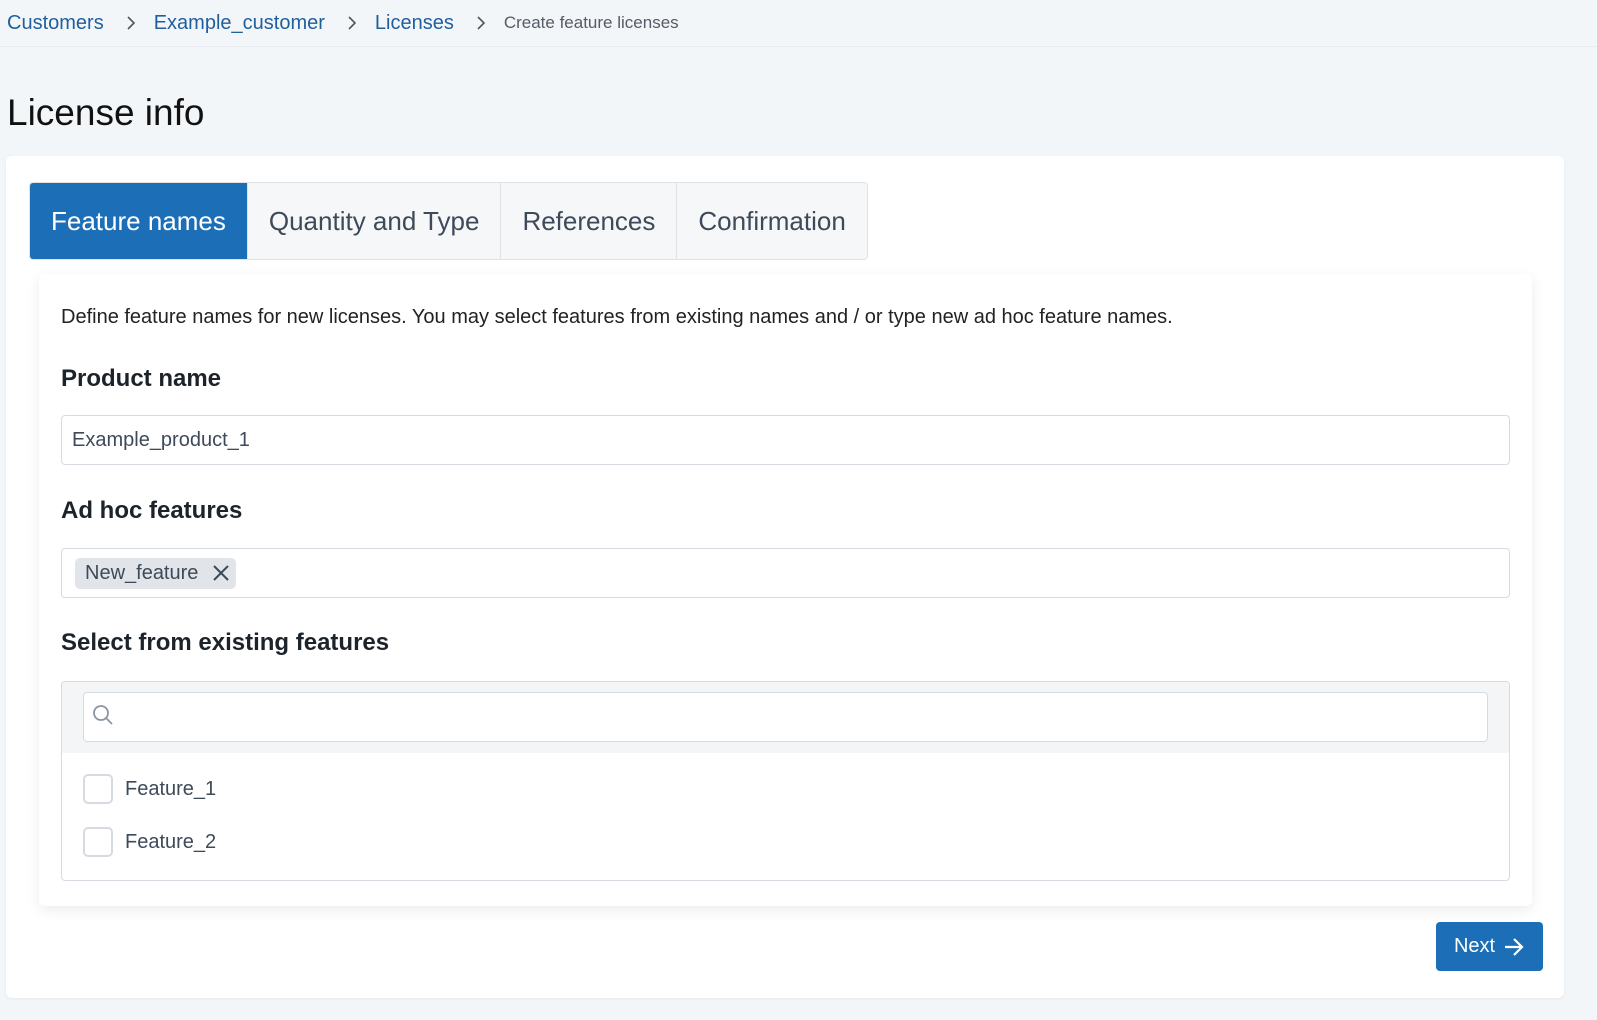 Image resolution: width=1597 pixels, height=1020 pixels. Describe the element at coordinates (804, 717) in the screenshot. I see `feature-search-input` at that location.